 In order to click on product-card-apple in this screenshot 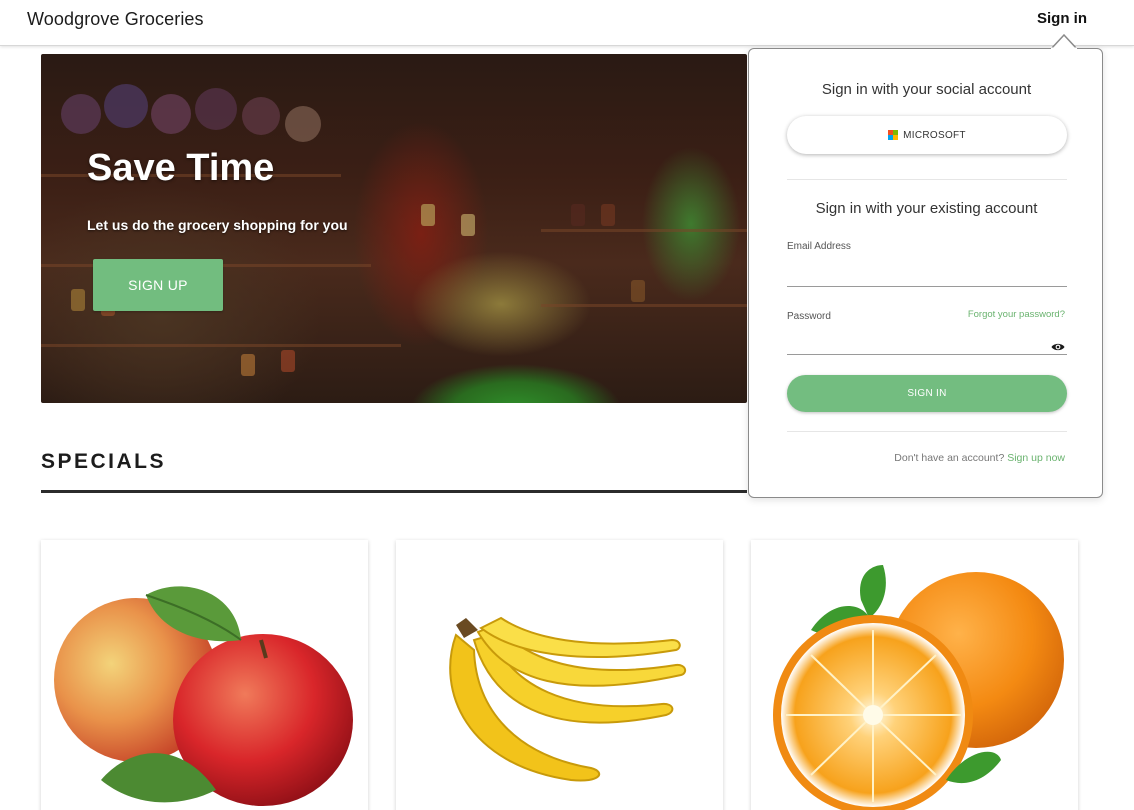, I will do `click(204, 675)`.